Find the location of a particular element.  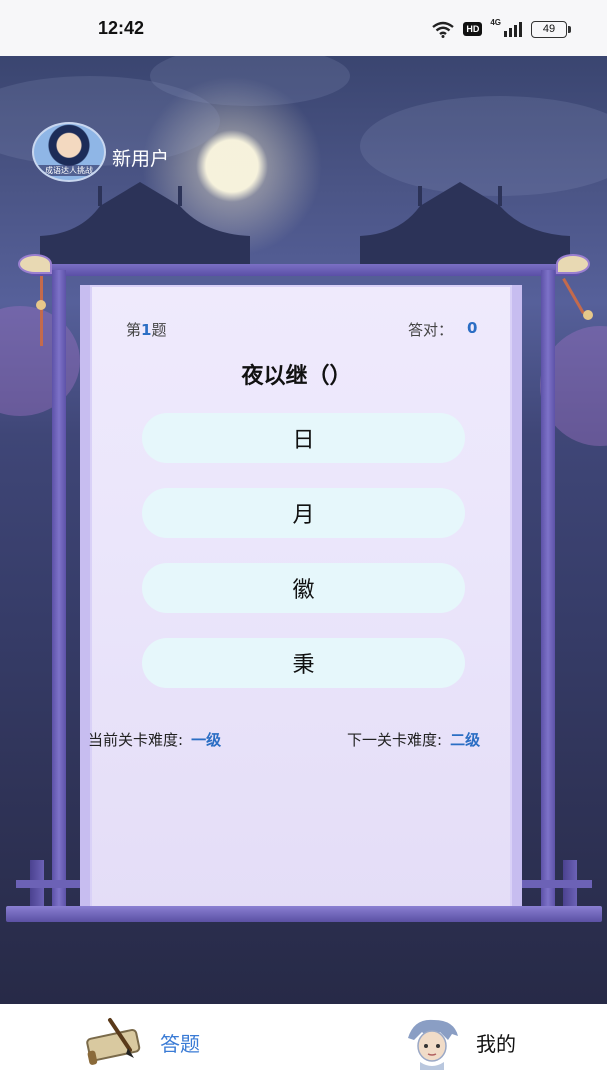

nav-label-mine: 我的 is located at coordinates (496, 1043).